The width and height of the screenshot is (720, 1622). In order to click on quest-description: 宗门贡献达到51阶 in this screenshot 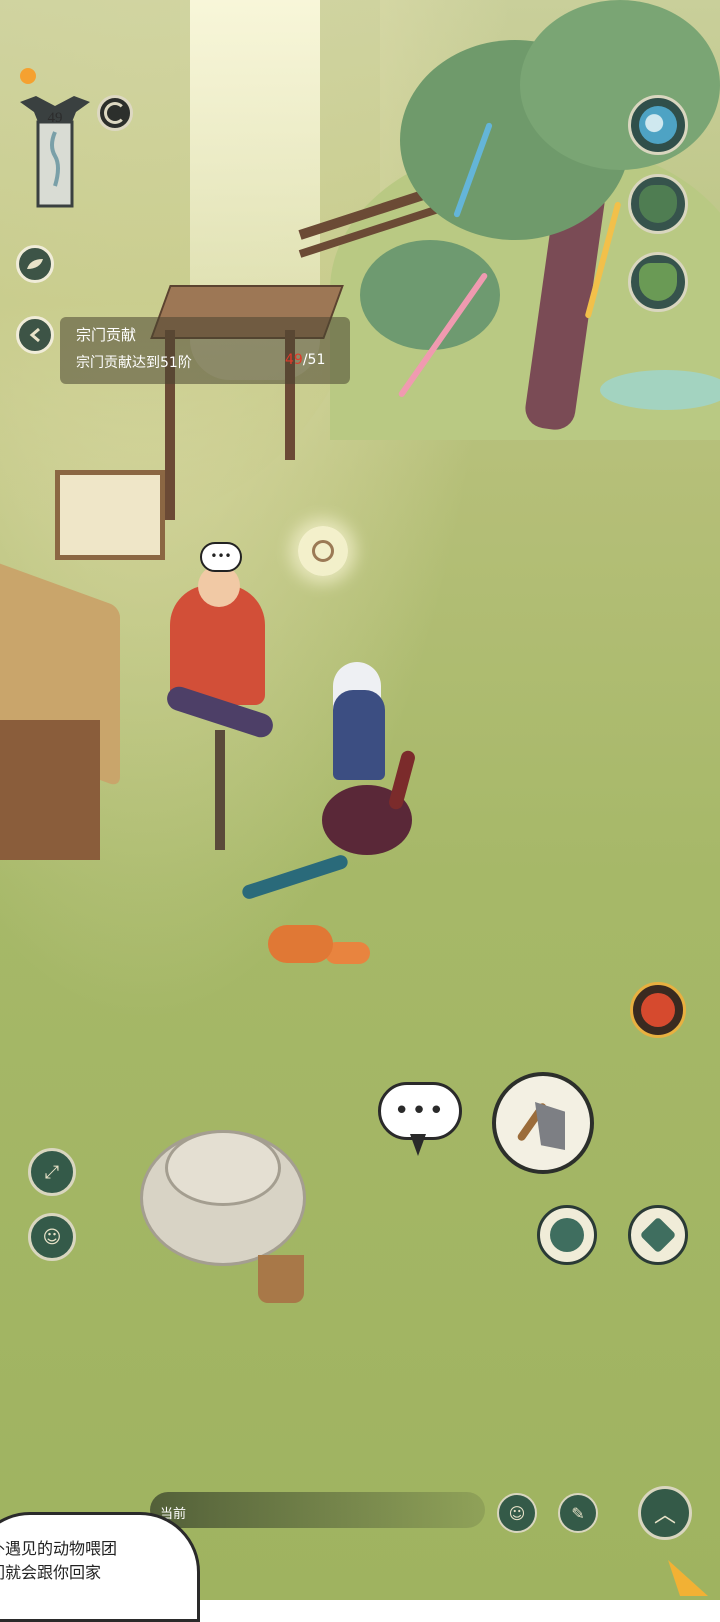, I will do `click(134, 363)`.